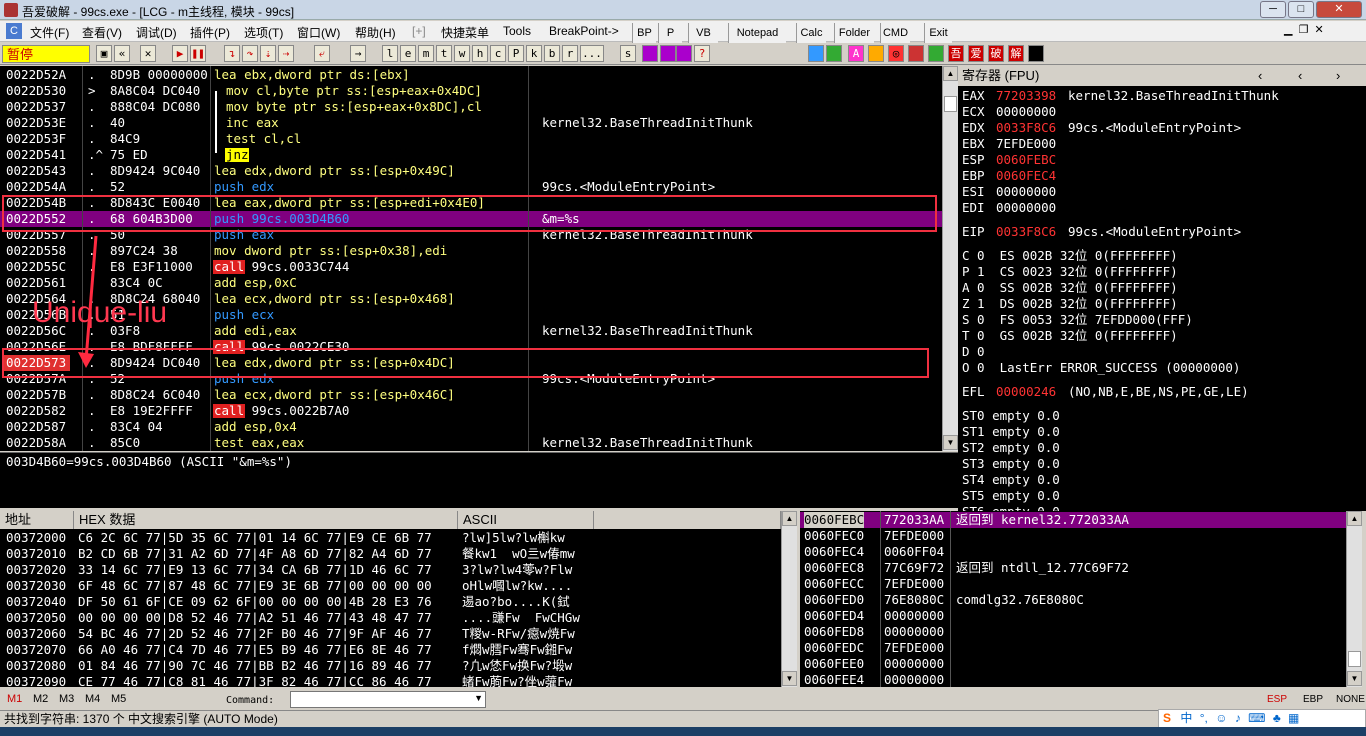  Describe the element at coordinates (318, 32) in the screenshot. I see `menu-window: 窗口(W)` at that location.